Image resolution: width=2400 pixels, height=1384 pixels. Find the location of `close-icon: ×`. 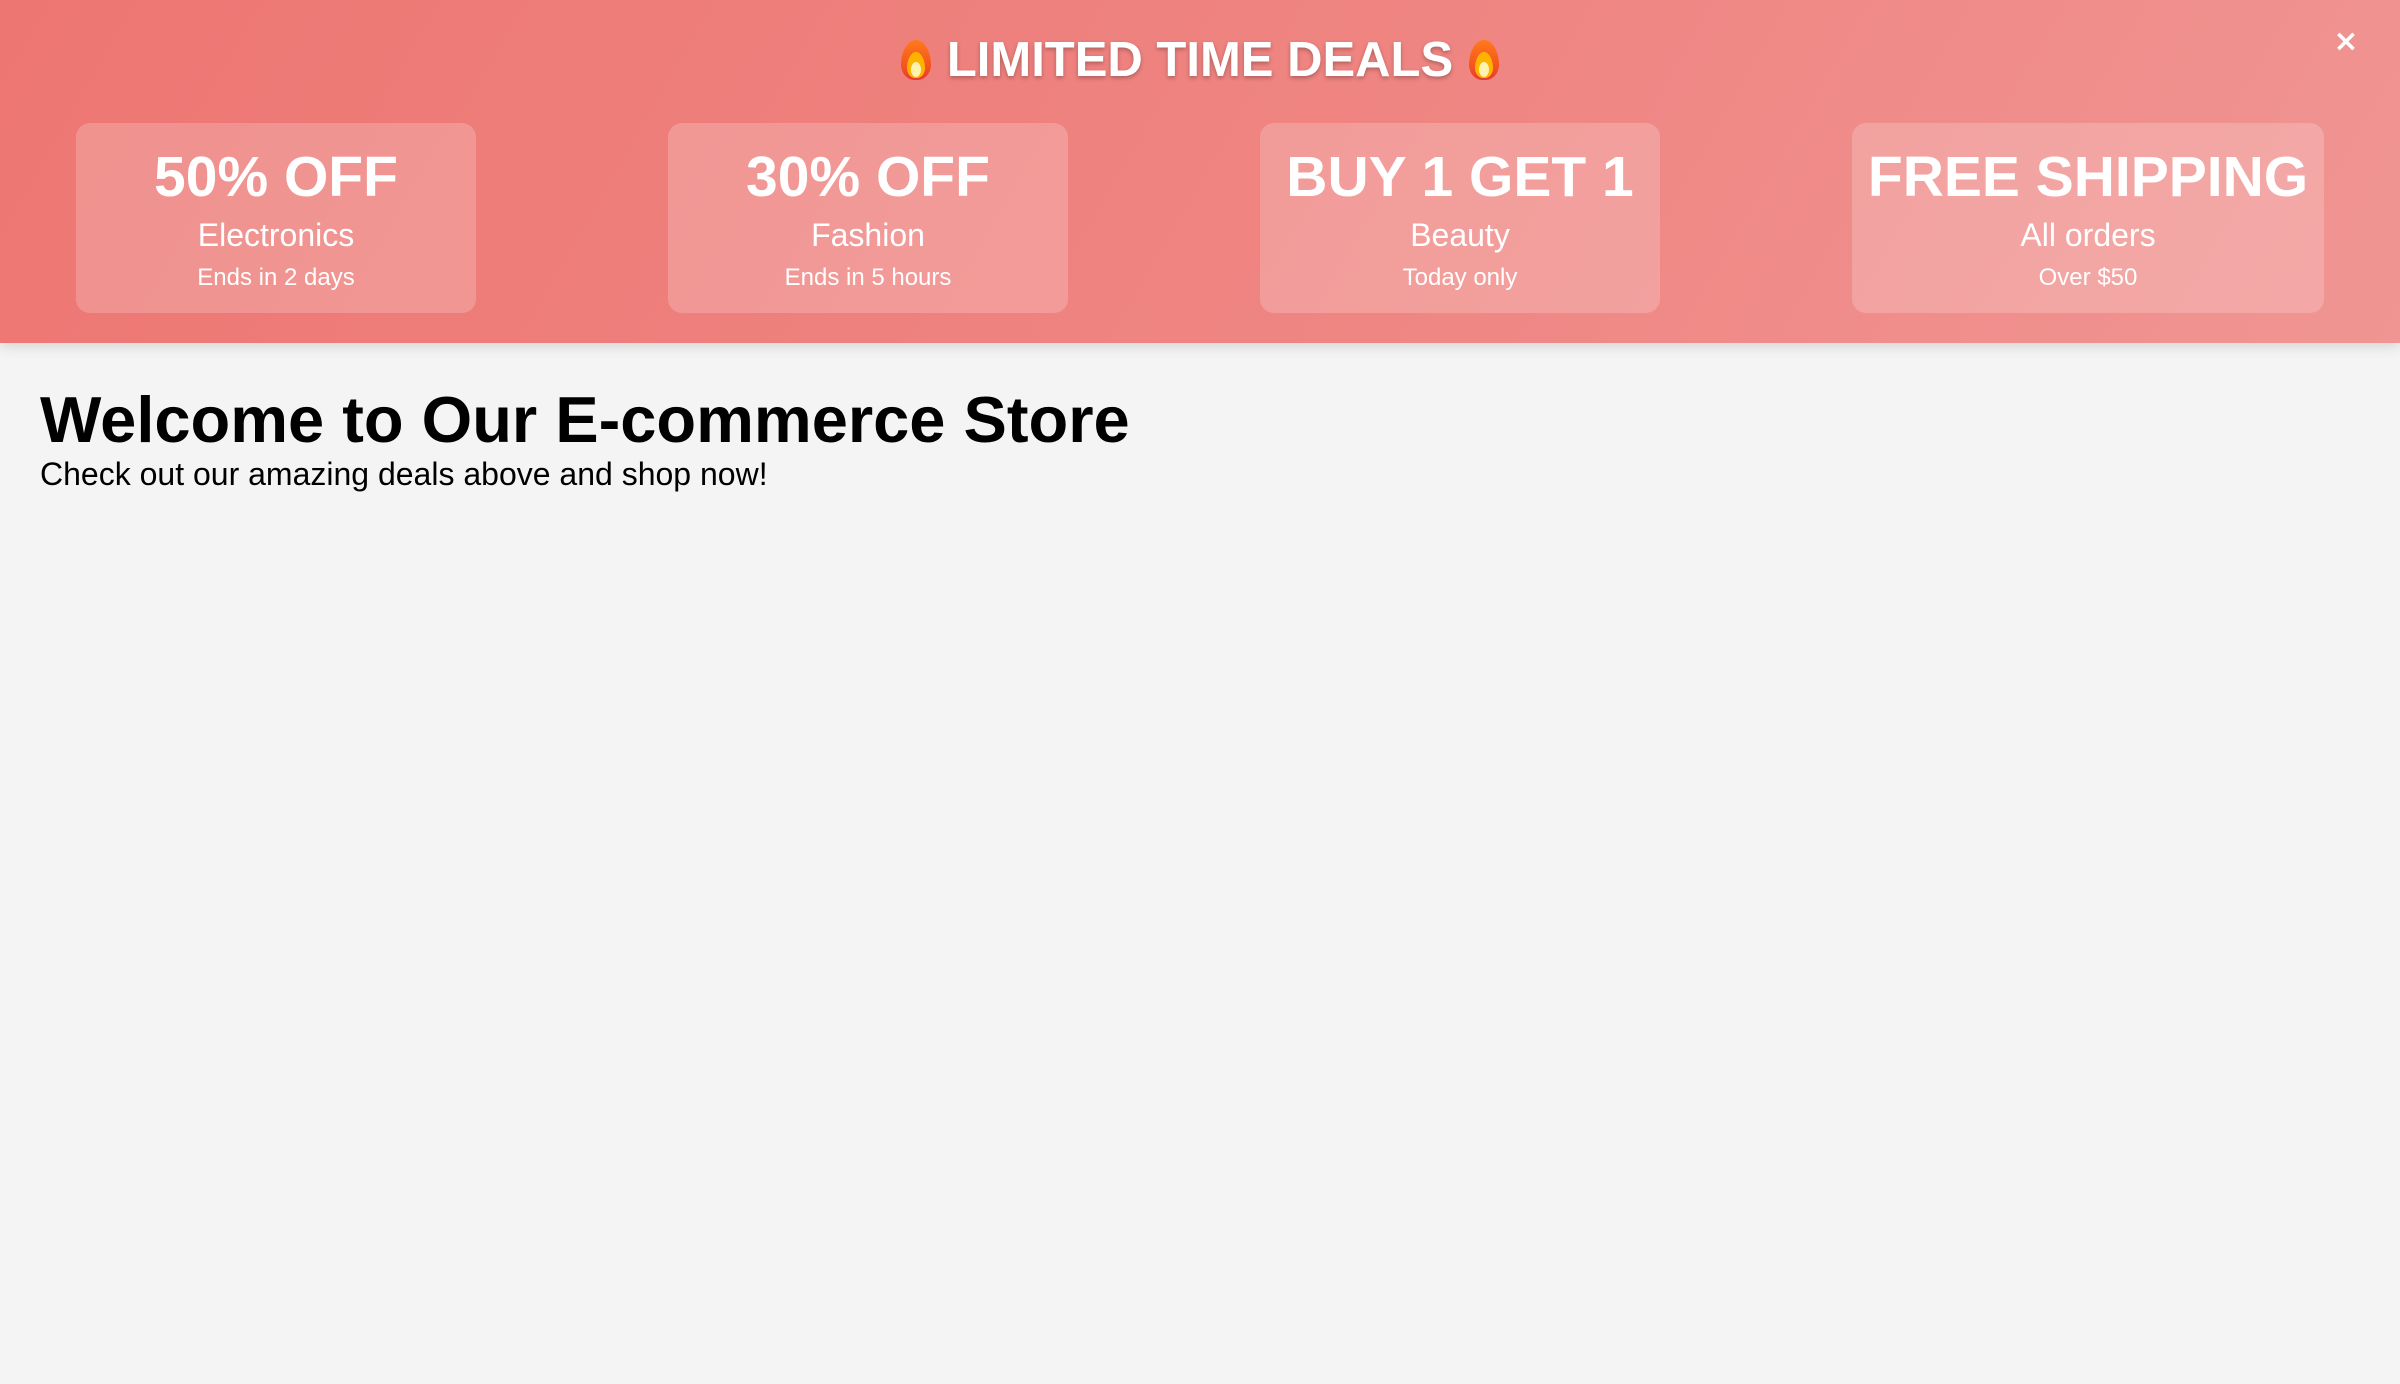

close-icon: × is located at coordinates (2346, 42).